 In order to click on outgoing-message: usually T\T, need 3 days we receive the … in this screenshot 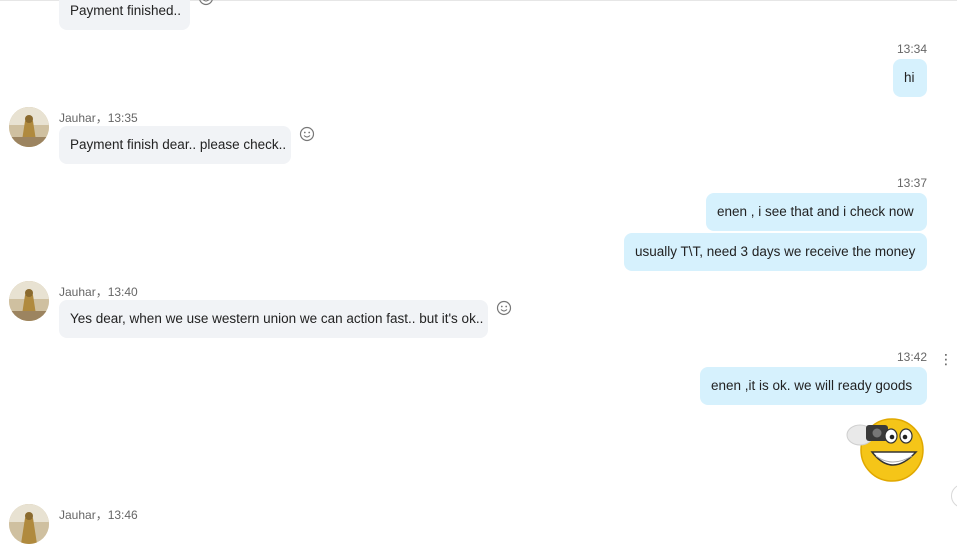, I will do `click(775, 252)`.